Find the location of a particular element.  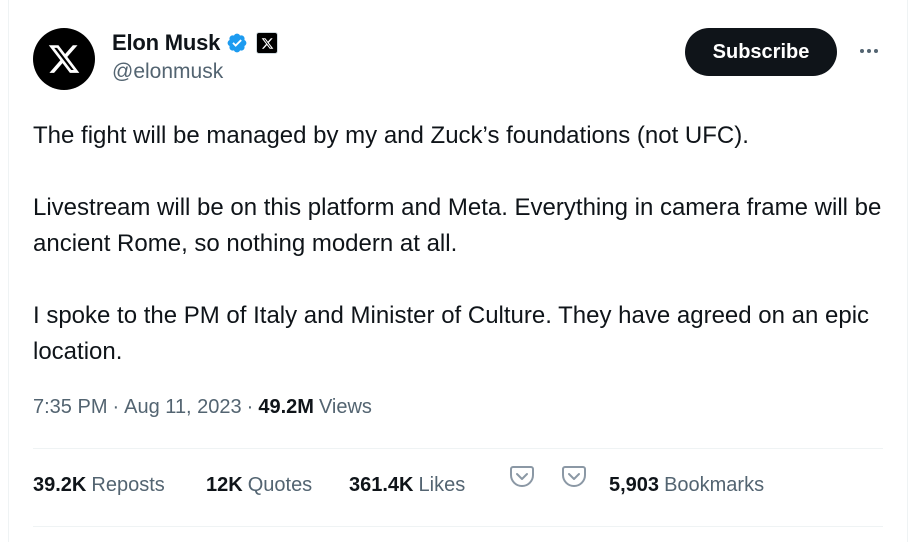

likes-count: 361.4K is located at coordinates (381, 485).